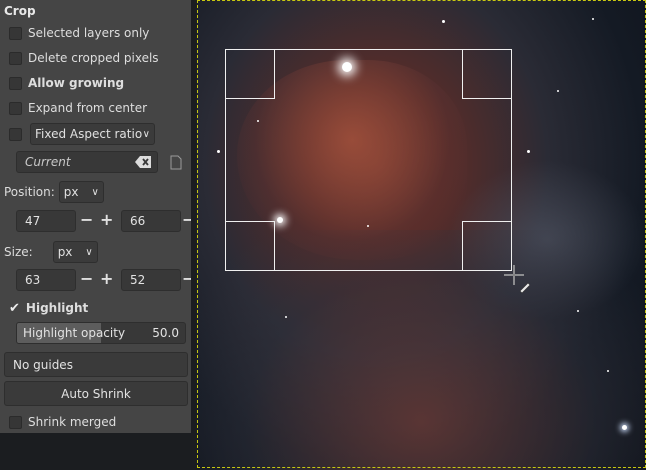  What do you see at coordinates (487, 246) in the screenshot?
I see `crop-handle-bottom-right` at bounding box center [487, 246].